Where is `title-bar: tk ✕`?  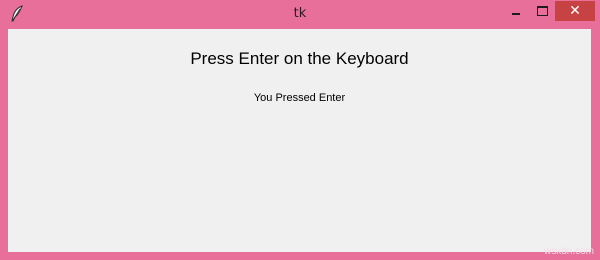 title-bar: tk ✕ is located at coordinates (300, 14).